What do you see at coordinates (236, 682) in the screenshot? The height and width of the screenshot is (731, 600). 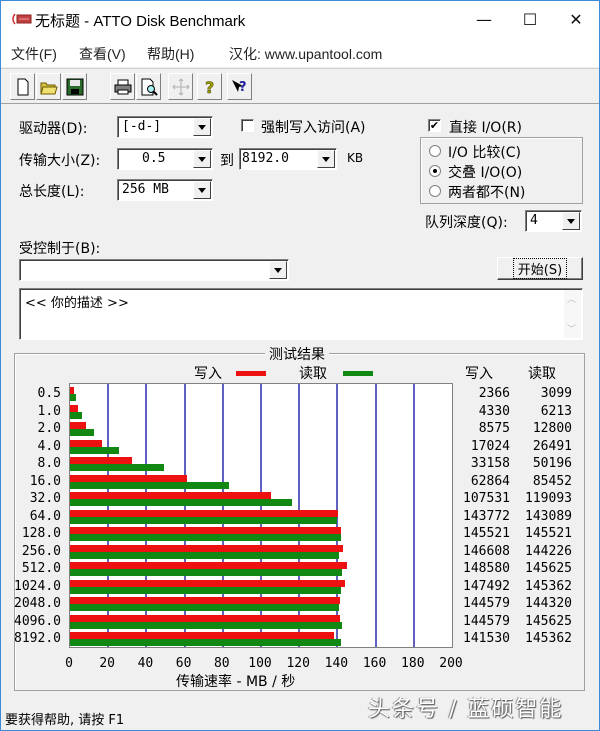 I see `x-axis-title: 传输速率 - MB / 秒` at bounding box center [236, 682].